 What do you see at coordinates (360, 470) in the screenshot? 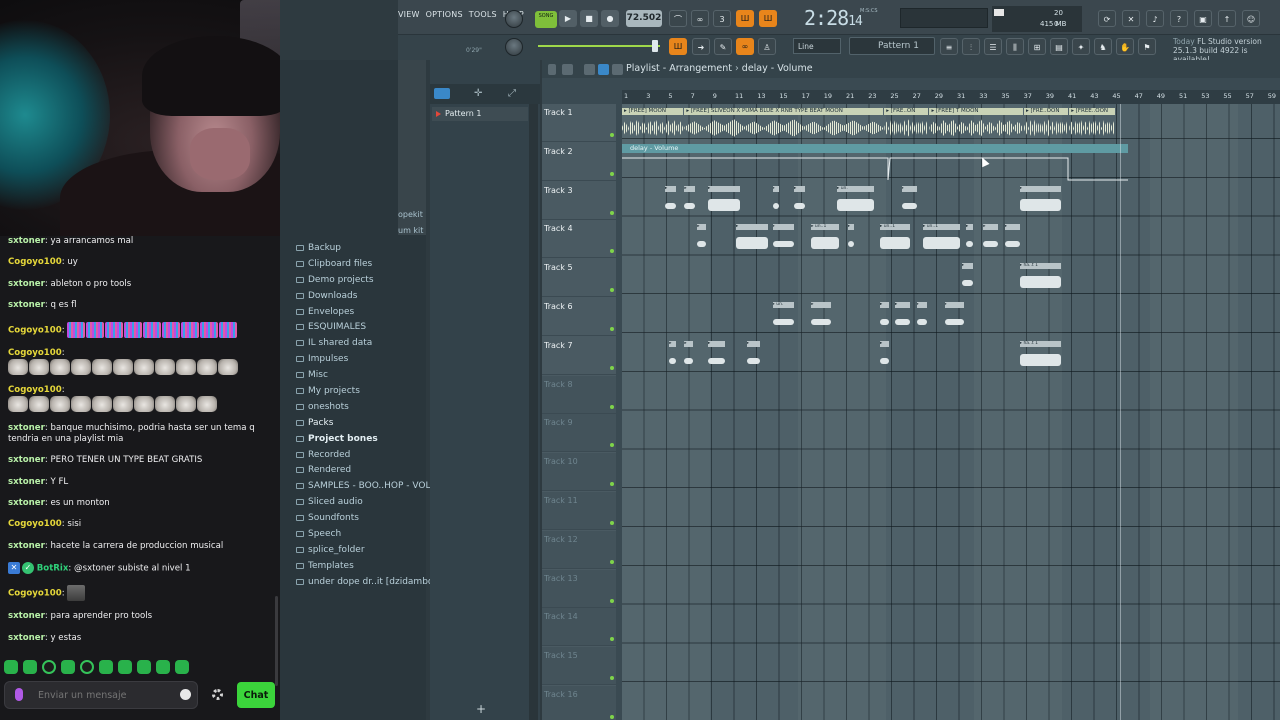
I see `browser-folder-item: Rendered` at bounding box center [360, 470].